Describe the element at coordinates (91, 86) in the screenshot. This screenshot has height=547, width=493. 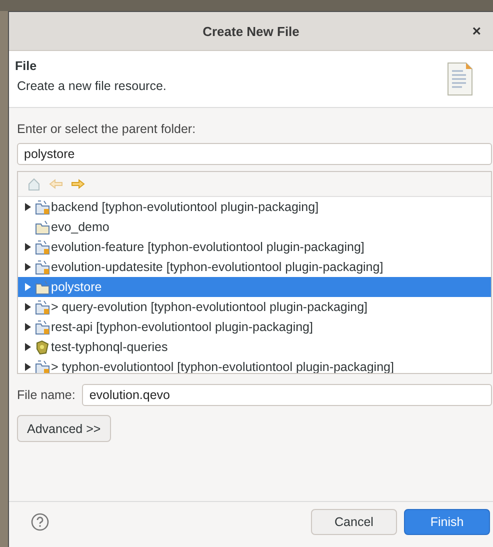
I see `page-description: Create a new file resource.` at that location.